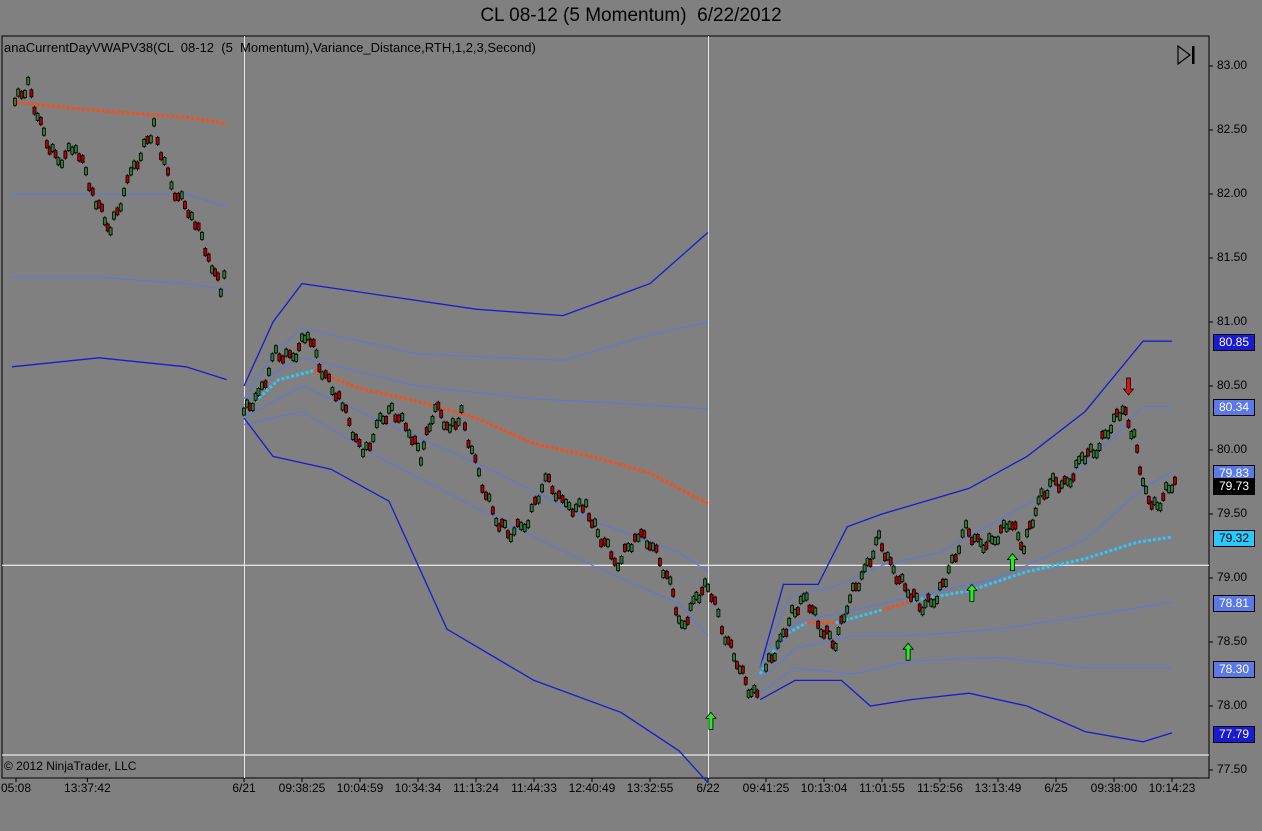 The image size is (1262, 831). Describe the element at coordinates (708, 788) in the screenshot. I see `x-tick-label: 6/22` at that location.